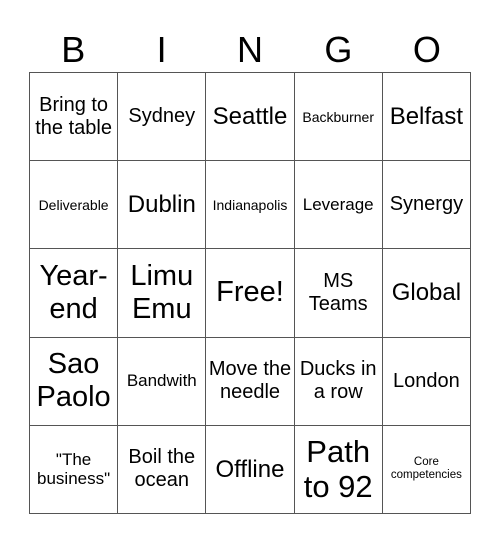 The width and height of the screenshot is (500, 544). I want to click on bingo-cell: London, so click(426, 381).